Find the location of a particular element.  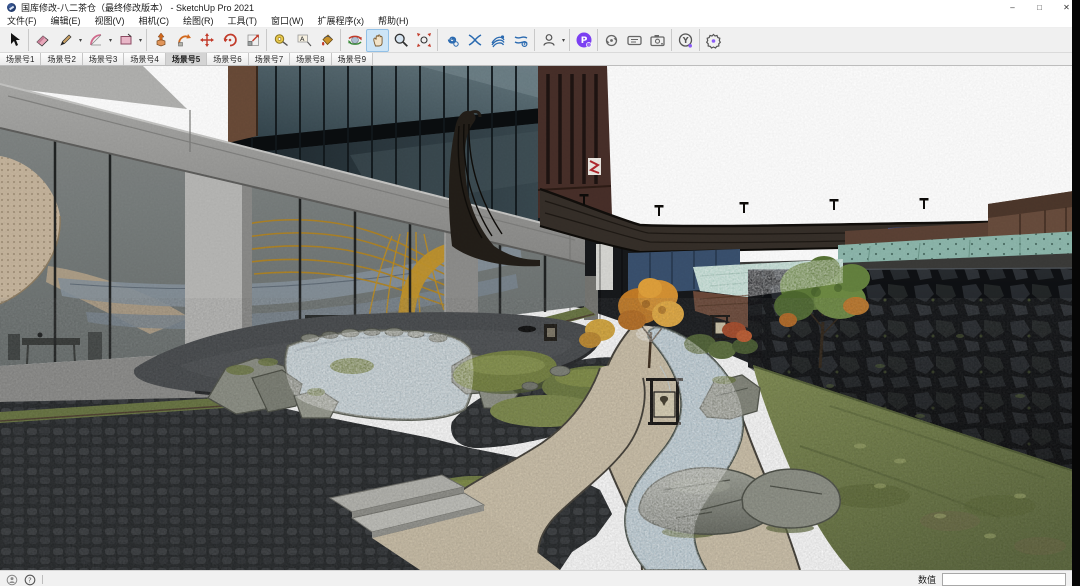

y-badge-icon: Y is located at coordinates (685, 40).